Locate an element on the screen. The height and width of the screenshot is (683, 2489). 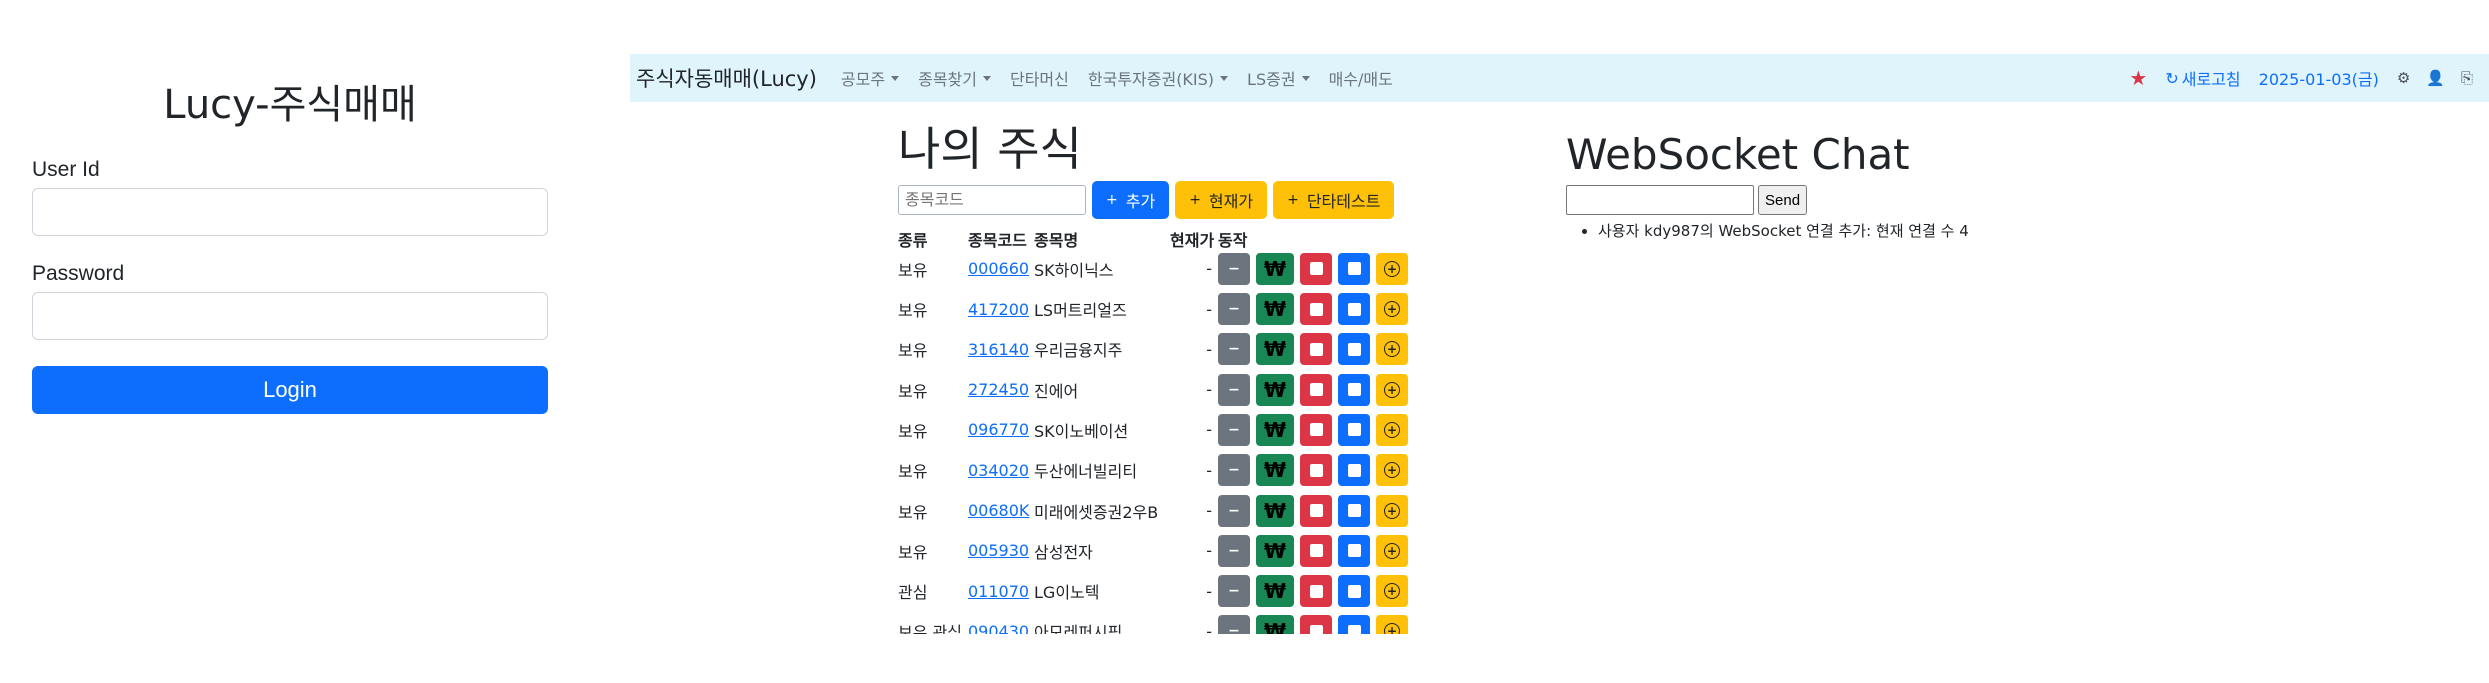
stock-kind: 보유,관심 is located at coordinates (930, 628).